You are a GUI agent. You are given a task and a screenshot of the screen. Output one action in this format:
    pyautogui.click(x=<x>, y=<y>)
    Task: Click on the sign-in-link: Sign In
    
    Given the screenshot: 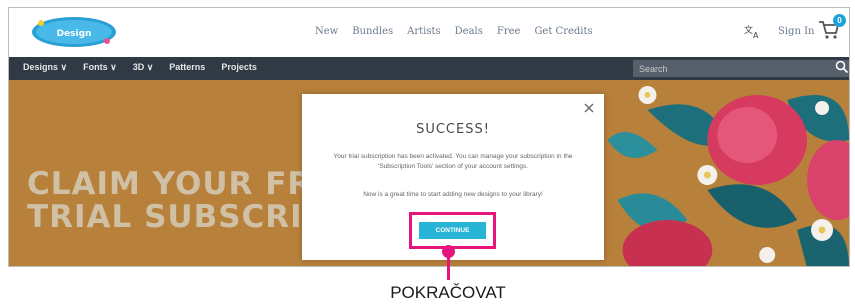 What is the action you would take?
    pyautogui.click(x=796, y=31)
    